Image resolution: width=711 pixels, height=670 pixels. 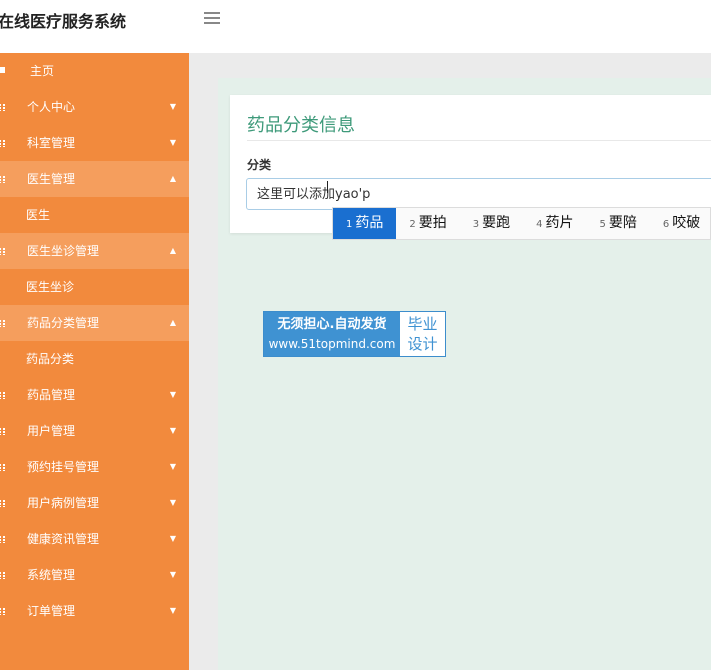 What do you see at coordinates (602, 224) in the screenshot?
I see `ime-candidate-number: 5` at bounding box center [602, 224].